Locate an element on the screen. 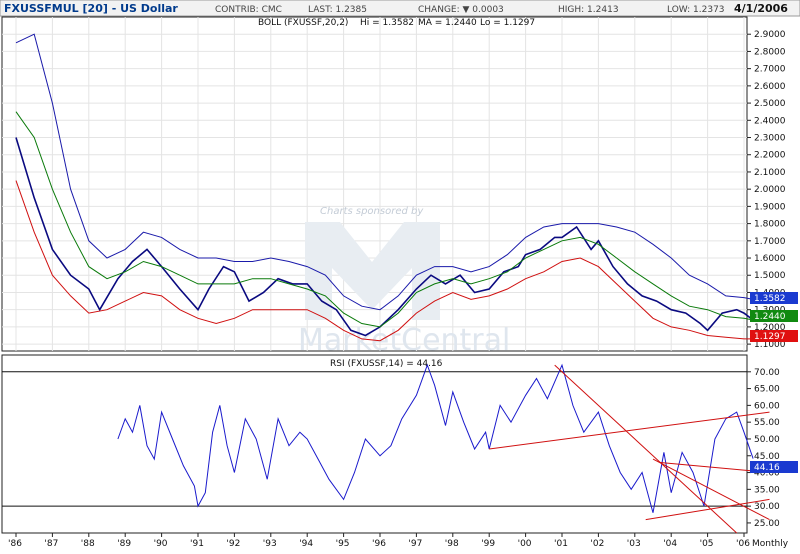  x-tick-label: '95 is located at coordinates (343, 544).